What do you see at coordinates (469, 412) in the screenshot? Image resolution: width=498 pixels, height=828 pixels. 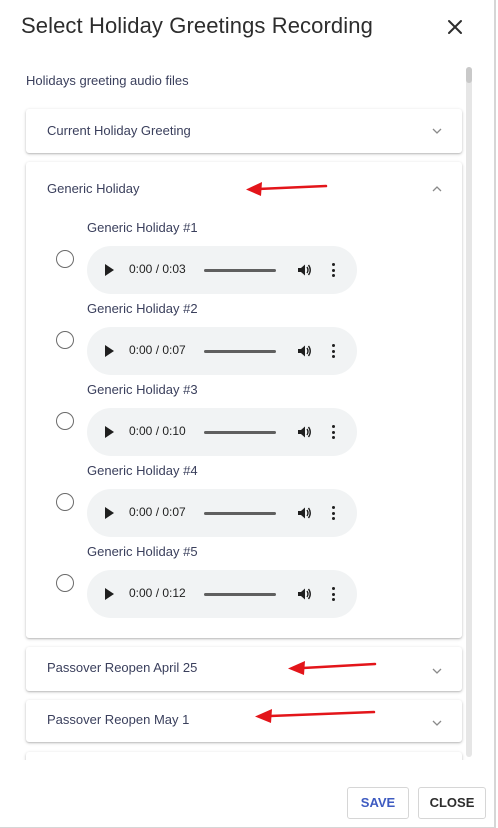 I see `scrollbar` at bounding box center [469, 412].